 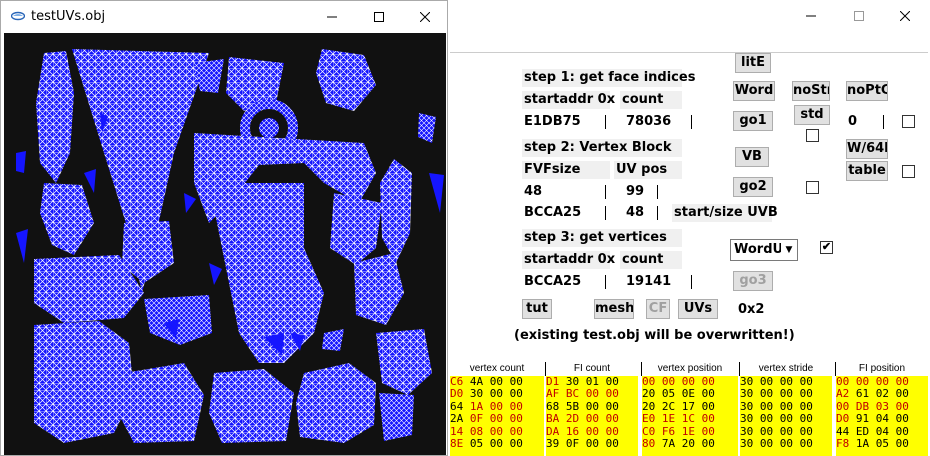 I want to click on hex-bytes: 1A 05 00, so click(x=882, y=444).